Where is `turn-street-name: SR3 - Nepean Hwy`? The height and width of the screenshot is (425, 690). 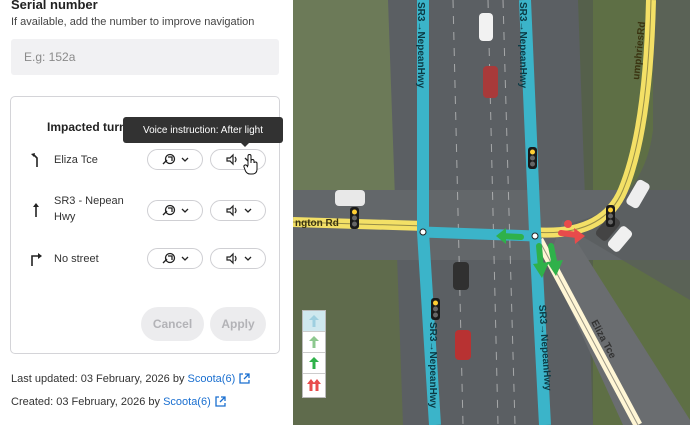 turn-street-name: SR3 - Nepean Hwy is located at coordinates (89, 209).